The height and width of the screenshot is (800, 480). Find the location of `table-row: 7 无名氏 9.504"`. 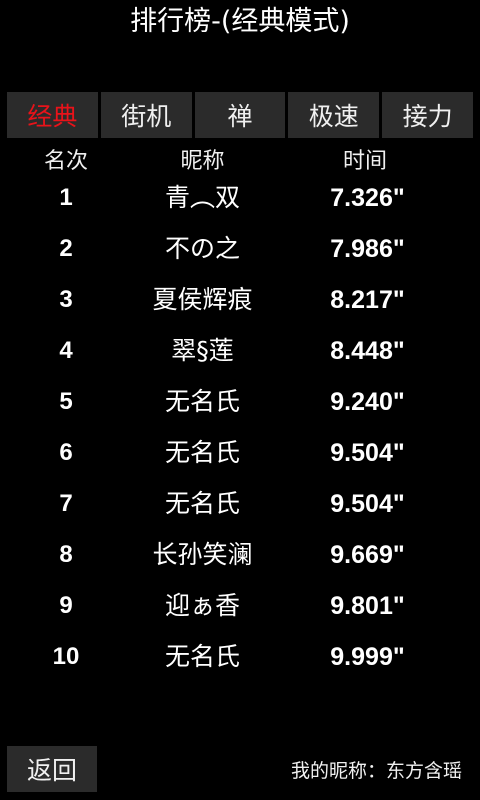

table-row: 7 无名氏 9.504" is located at coordinates (240, 509).